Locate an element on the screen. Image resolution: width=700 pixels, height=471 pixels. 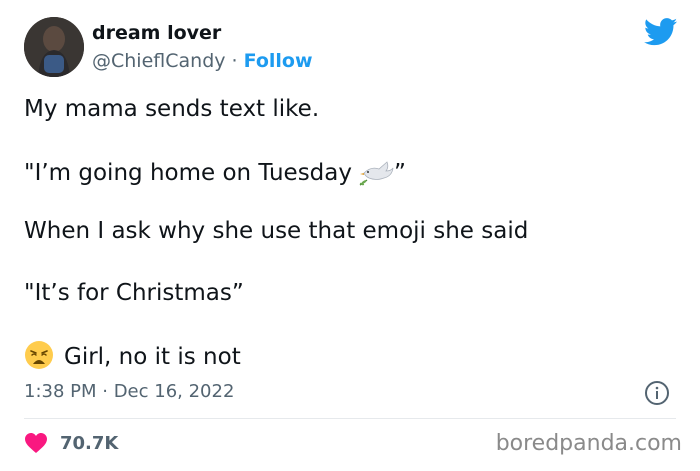
tweet-timestamp: 1:38 PM · Dec 16, 2022 is located at coordinates (129, 391).